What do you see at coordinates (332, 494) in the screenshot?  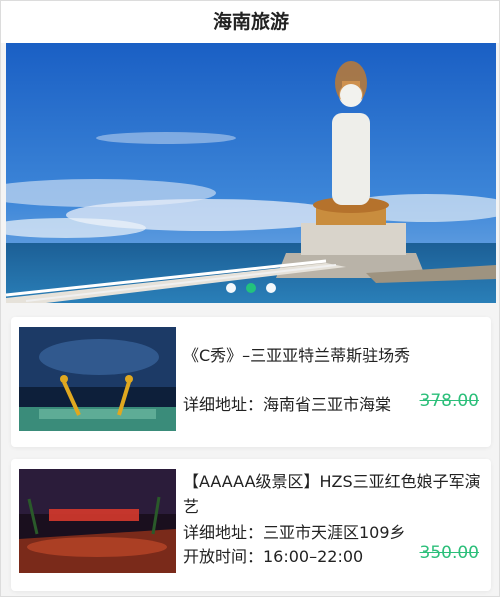 I see `item-title: 【AAAAA级景区】HZS三亚红色娘子军演艺` at bounding box center [332, 494].